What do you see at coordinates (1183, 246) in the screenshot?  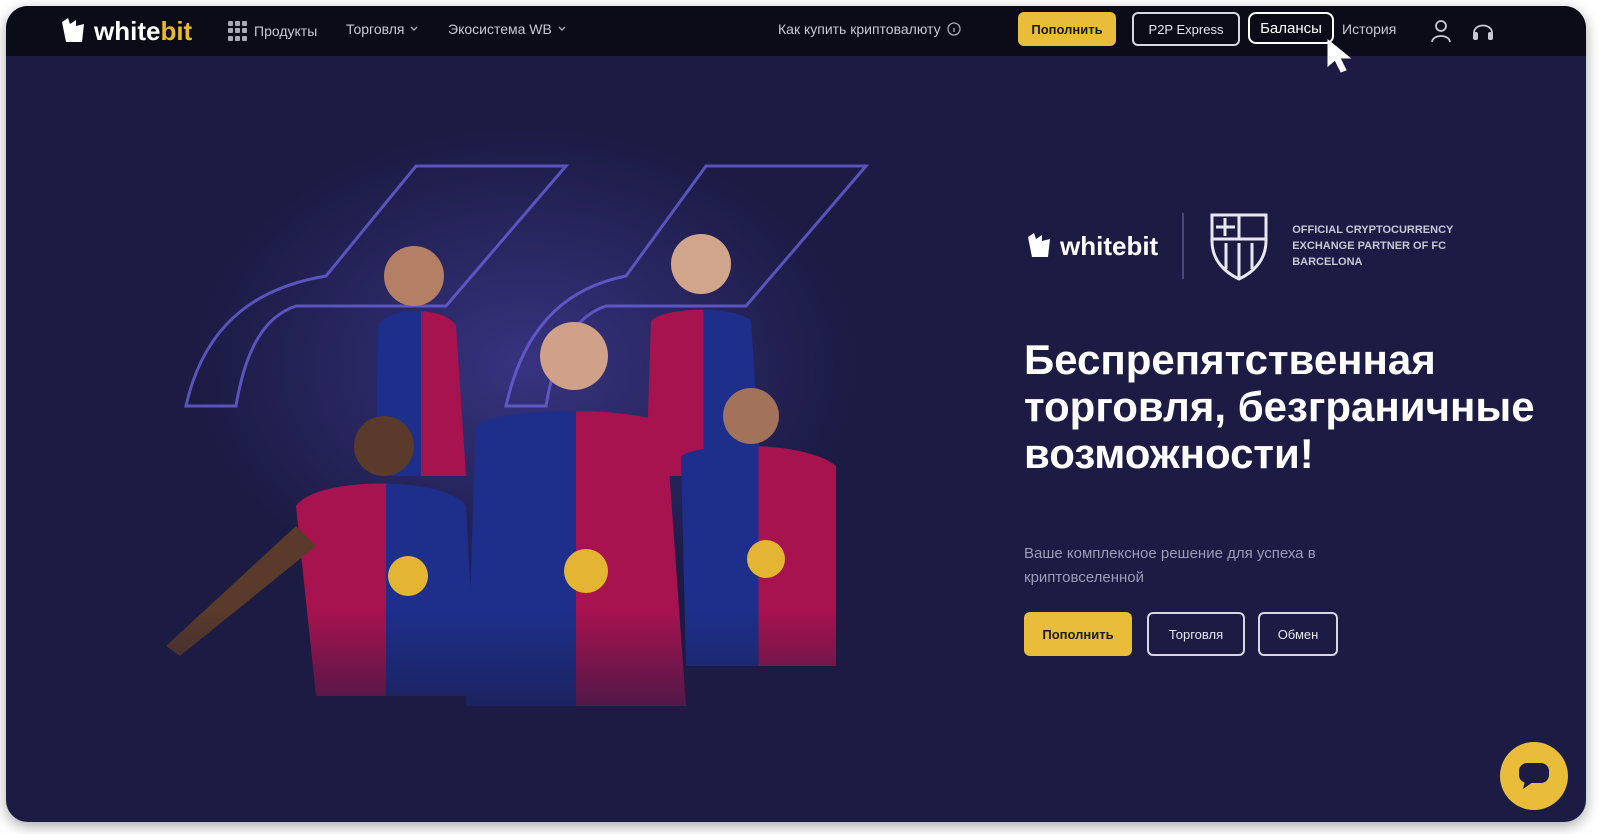 I see `partner-divider` at bounding box center [1183, 246].